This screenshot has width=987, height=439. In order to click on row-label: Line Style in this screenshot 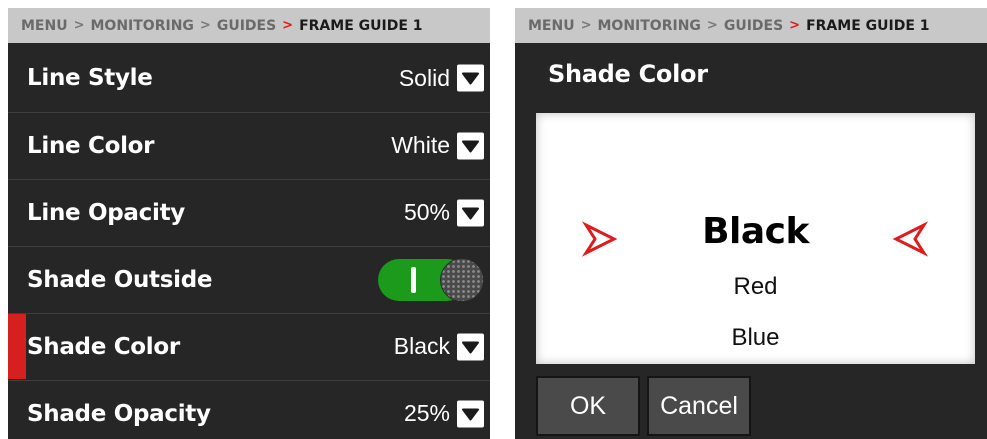, I will do `click(90, 78)`.